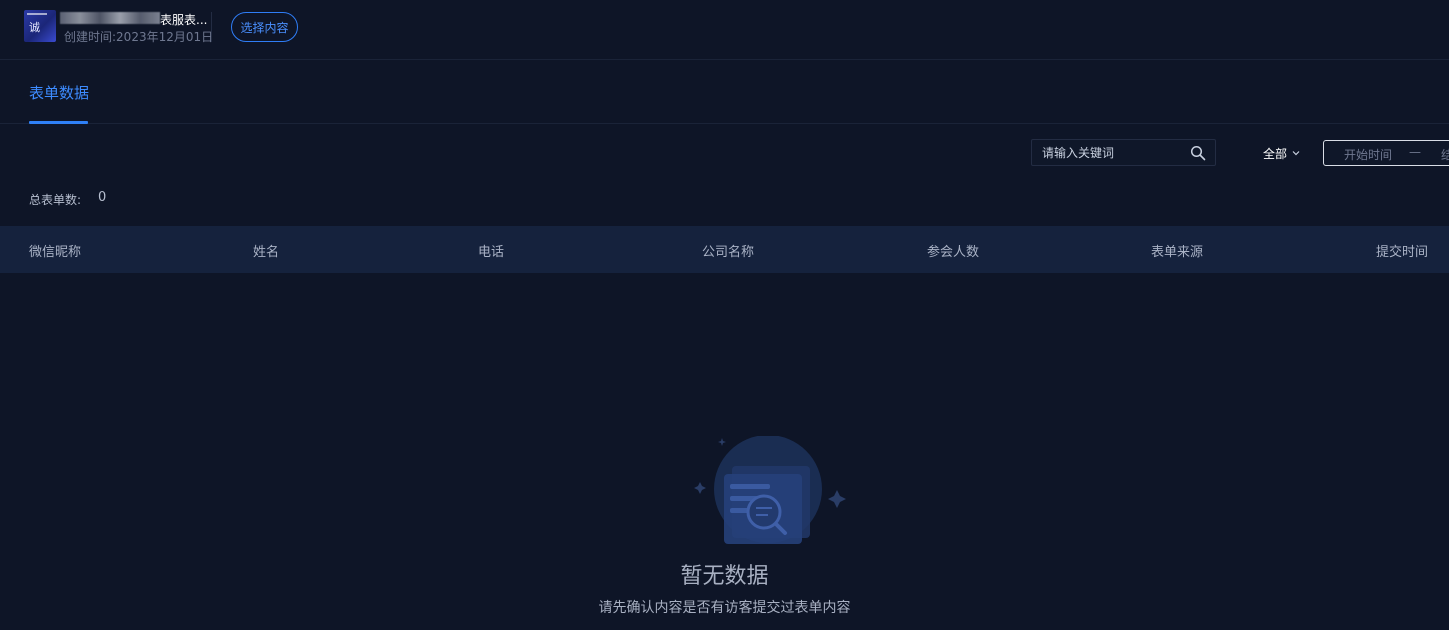 This screenshot has height=630, width=1449. What do you see at coordinates (55, 200) in the screenshot?
I see `total-forms-label: 总表单数:` at bounding box center [55, 200].